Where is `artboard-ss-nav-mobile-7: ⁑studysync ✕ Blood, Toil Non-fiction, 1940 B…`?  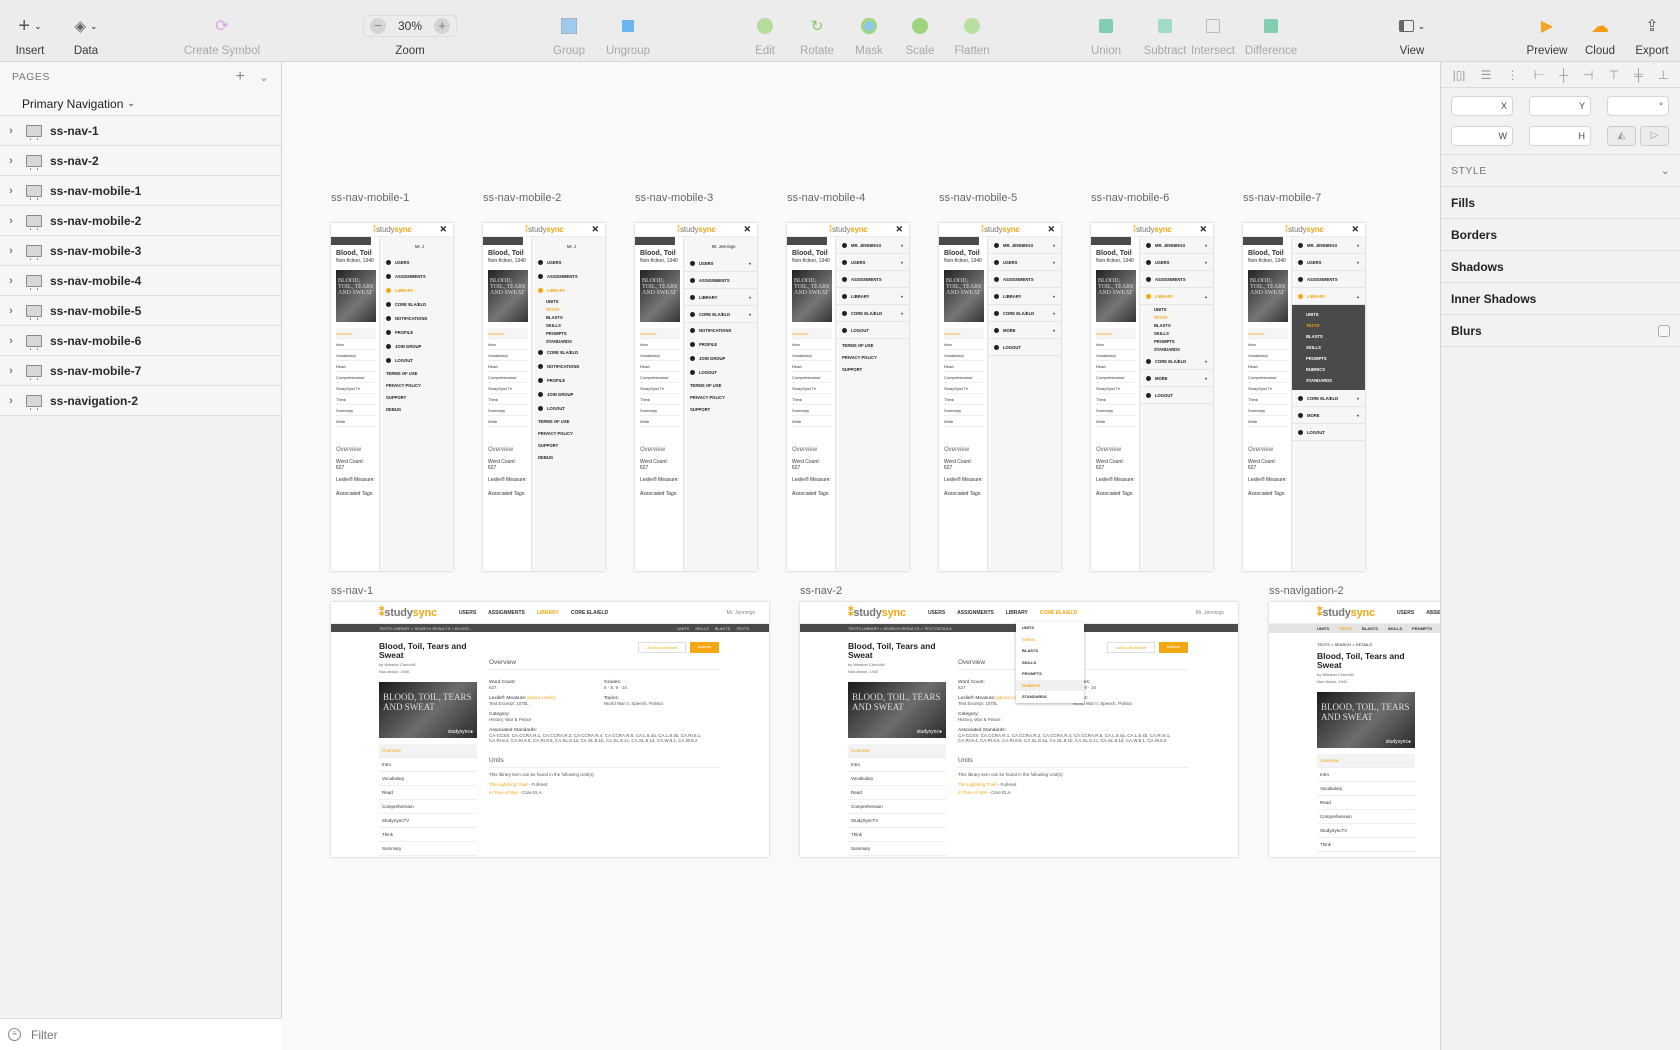 artboard-ss-nav-mobile-7: ⁑studysync ✕ Blood, Toil Non-fiction, 1940 B… is located at coordinates (1304, 397).